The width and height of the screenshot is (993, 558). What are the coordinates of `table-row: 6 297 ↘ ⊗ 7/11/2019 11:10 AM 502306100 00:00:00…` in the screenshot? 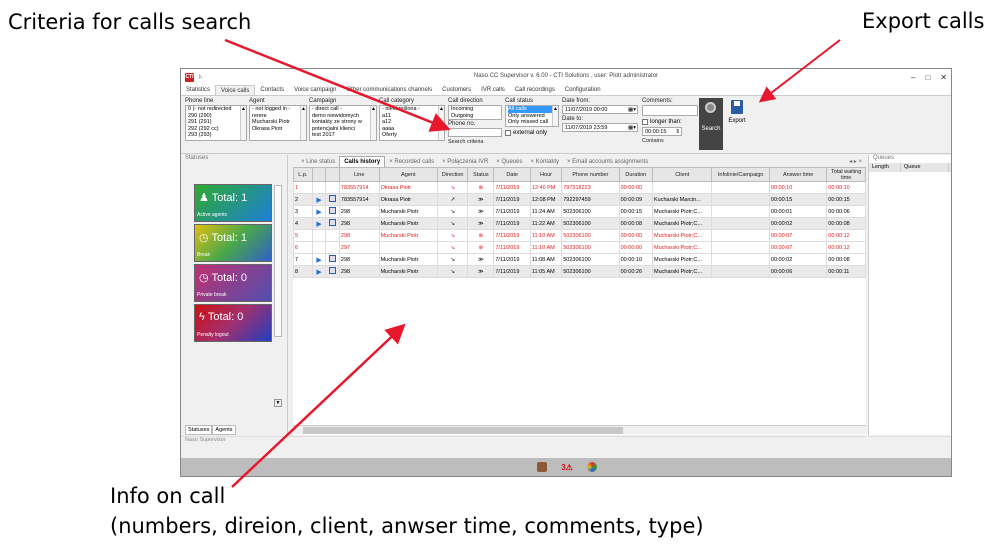 It's located at (579, 247).